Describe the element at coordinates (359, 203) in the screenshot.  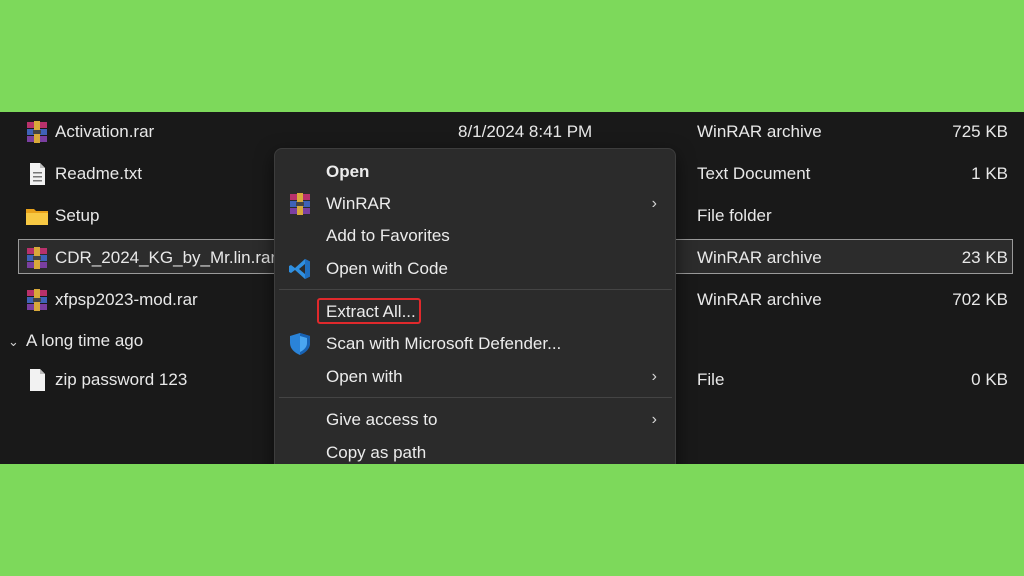
I see `menu-item-label: WinRAR` at that location.